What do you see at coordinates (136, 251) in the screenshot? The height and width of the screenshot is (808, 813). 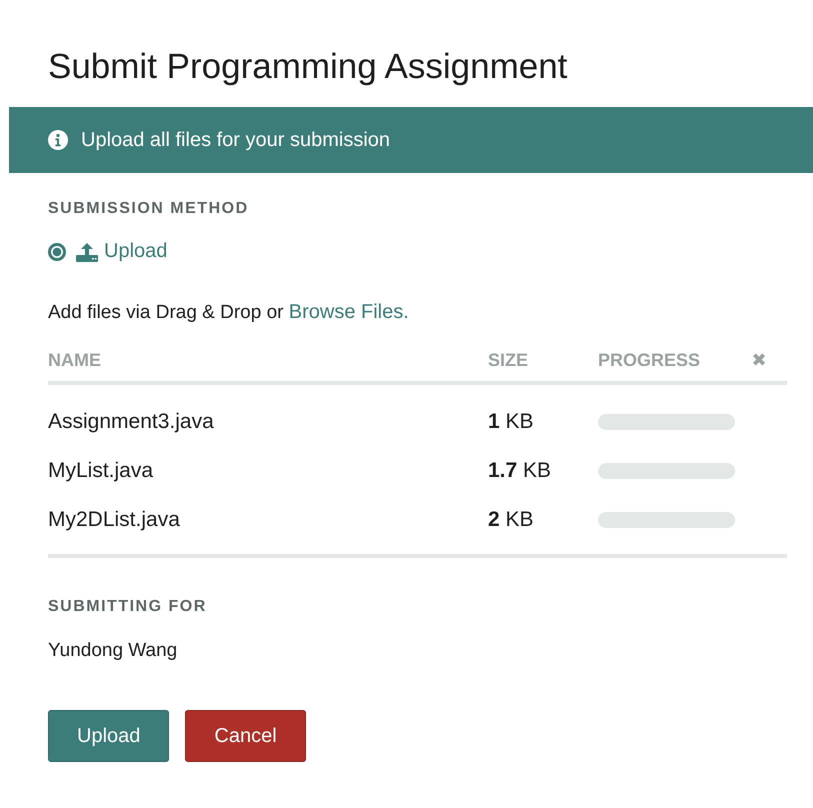 I see `upload-option-label: Upload` at bounding box center [136, 251].